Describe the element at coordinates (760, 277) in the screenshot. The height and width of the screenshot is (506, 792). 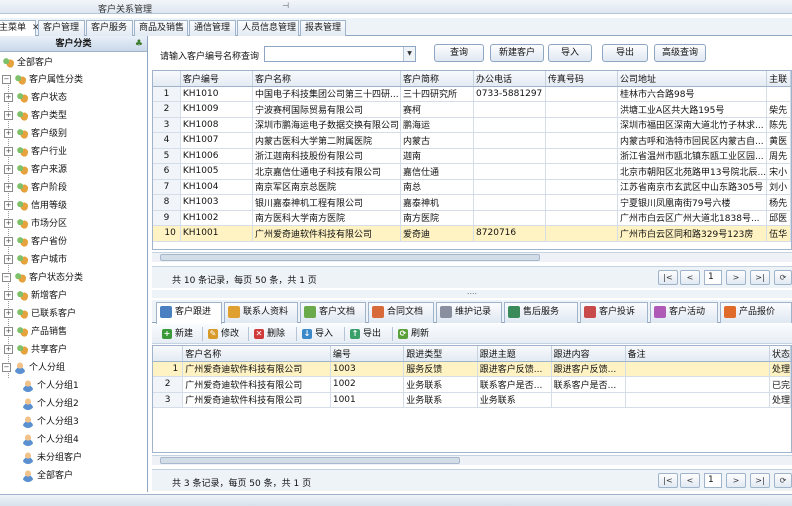
I see `last-page-button: >|` at that location.